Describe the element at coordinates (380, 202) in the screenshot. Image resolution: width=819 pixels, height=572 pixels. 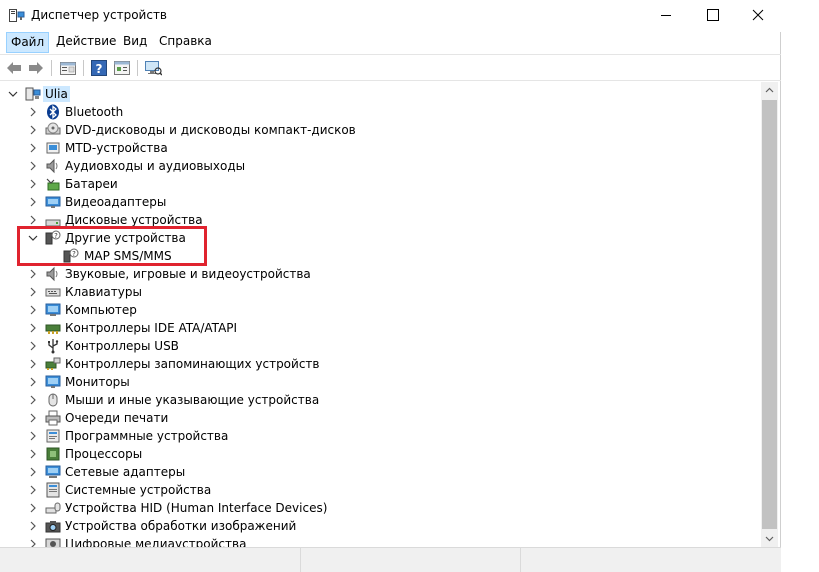
I see `tree-item-display-adapters: Видеоадаптеры` at that location.